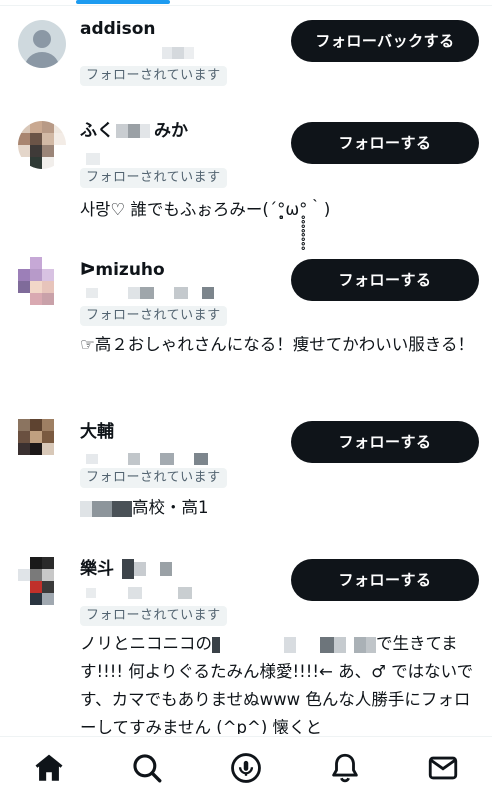 The image size is (492, 801). I want to click on search-icon, so click(147, 768).